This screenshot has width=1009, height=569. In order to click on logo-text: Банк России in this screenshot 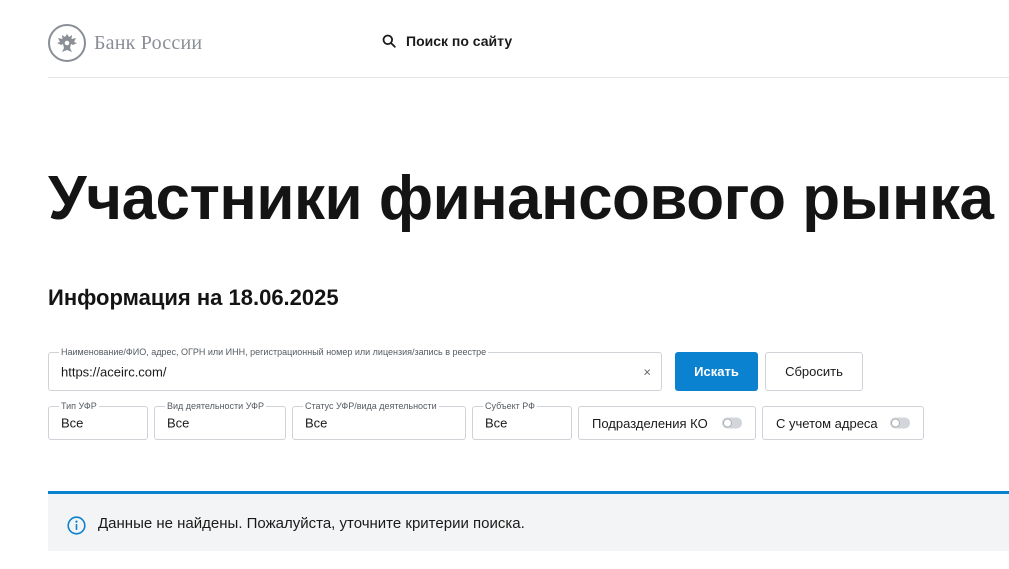, I will do `click(148, 42)`.